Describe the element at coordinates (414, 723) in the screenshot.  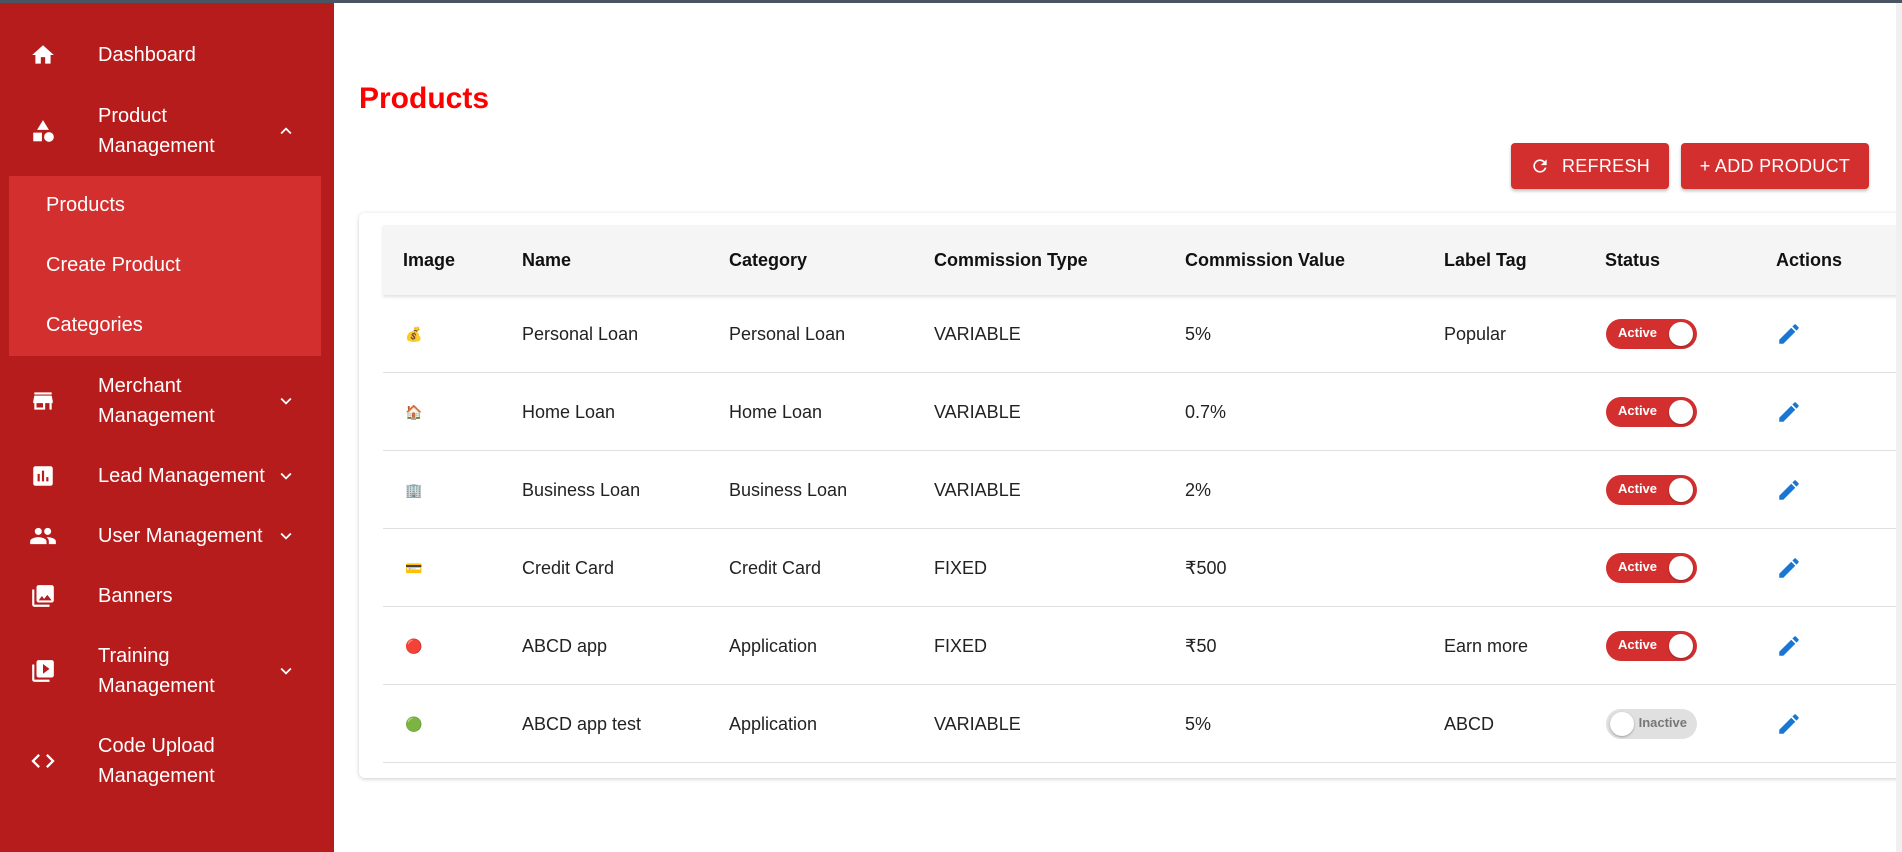
I see `product-image: 🟢` at that location.